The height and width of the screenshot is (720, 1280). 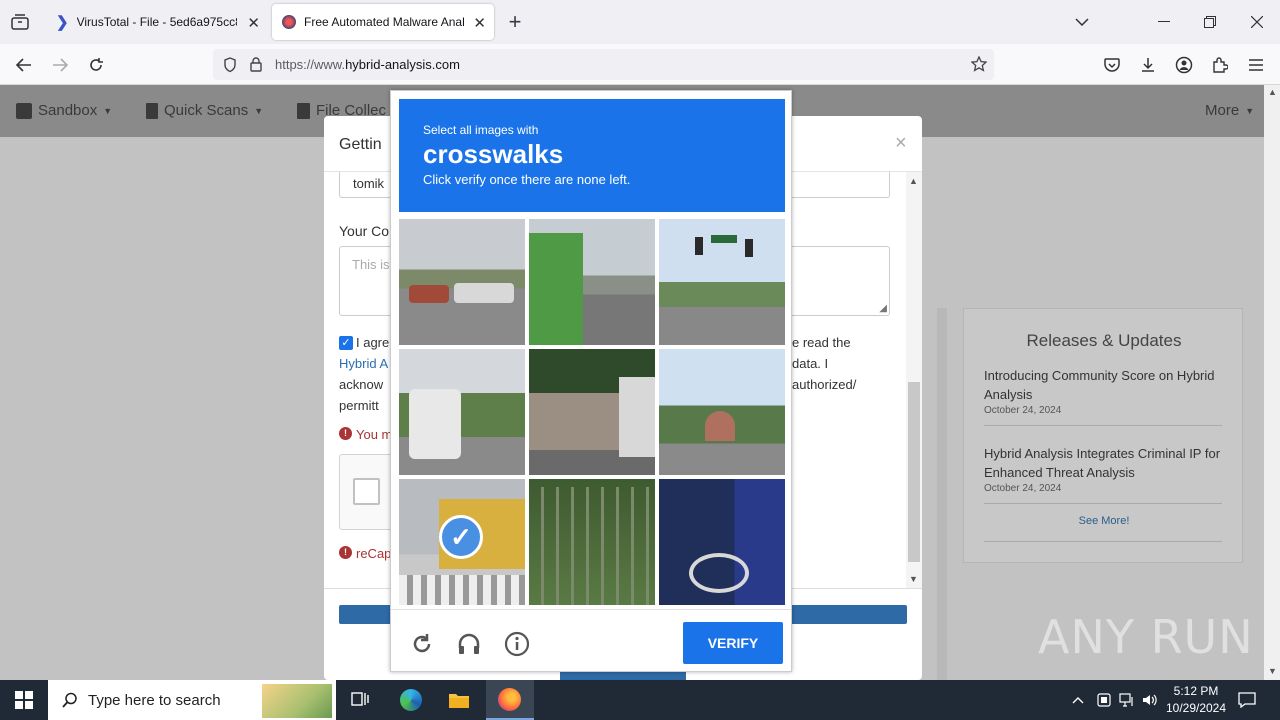 What do you see at coordinates (810, 363) in the screenshot?
I see `agree-text-right: data. I` at bounding box center [810, 363].